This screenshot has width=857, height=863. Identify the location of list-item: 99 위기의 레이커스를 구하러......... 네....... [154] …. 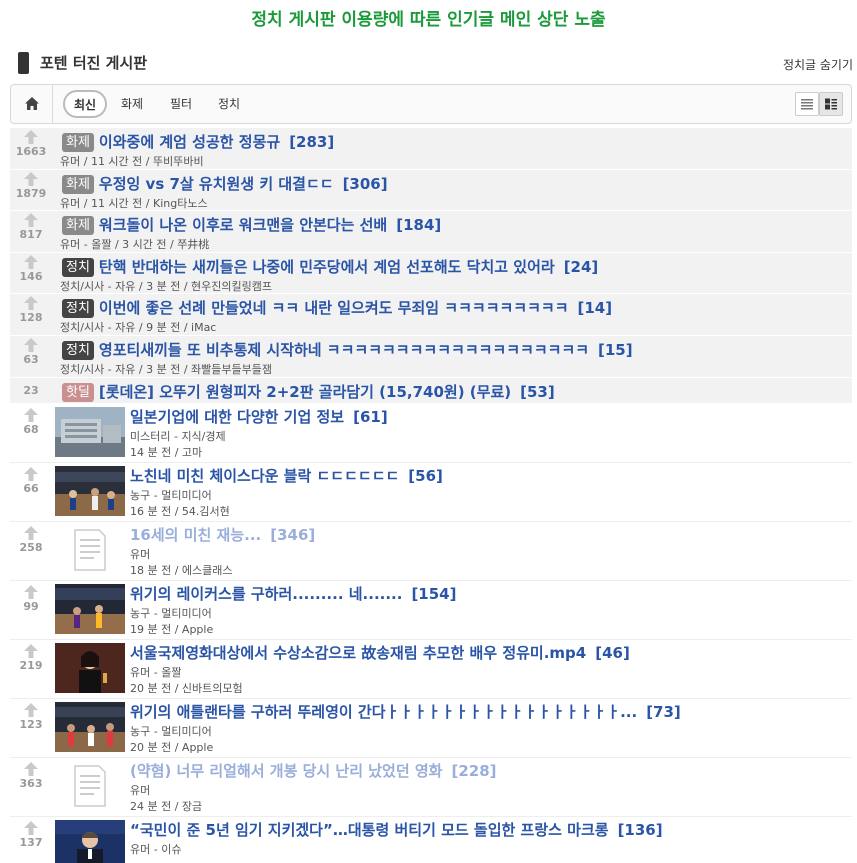
(431, 610).